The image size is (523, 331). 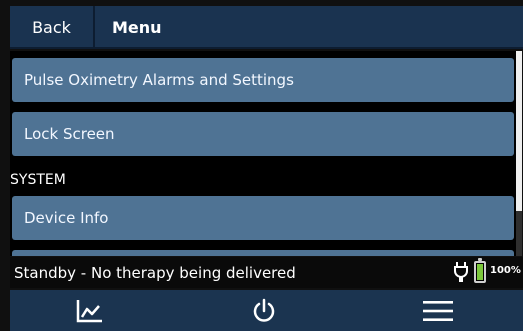 I want to click on scrollbar, so click(x=519, y=153).